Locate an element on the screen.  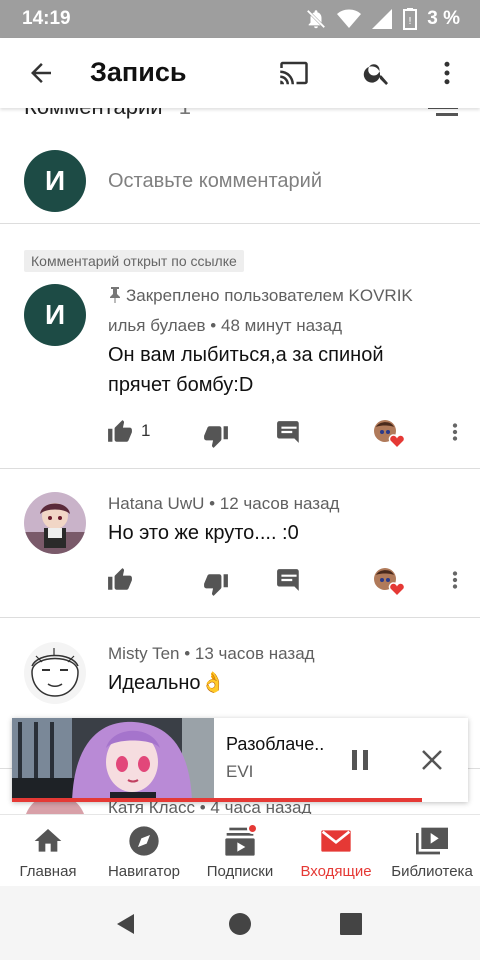
comment-actions: 1 is located at coordinates (240, 434).